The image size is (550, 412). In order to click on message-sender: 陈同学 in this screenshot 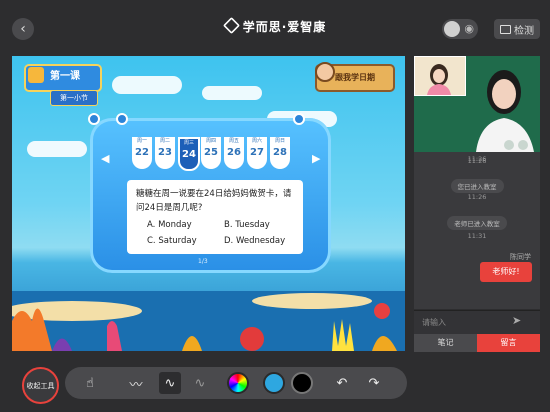, I will do `click(520, 257)`.